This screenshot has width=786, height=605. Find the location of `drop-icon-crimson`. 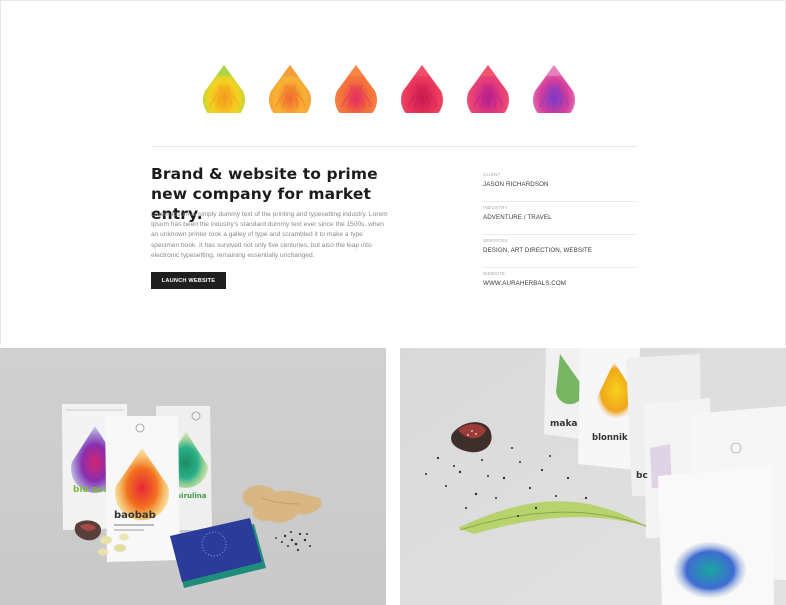

drop-icon-crimson is located at coordinates (422, 93).